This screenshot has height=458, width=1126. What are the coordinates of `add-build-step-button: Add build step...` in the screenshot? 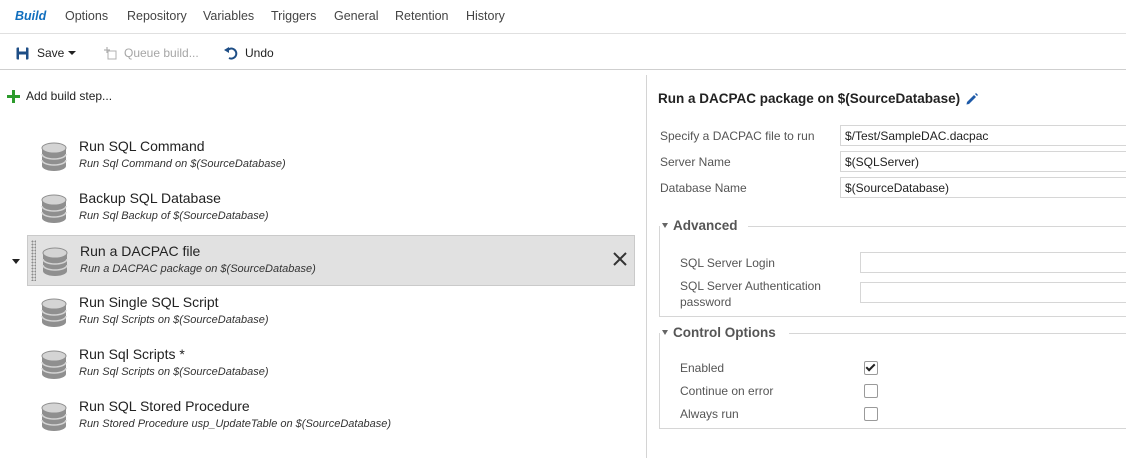 It's located at (59, 96).